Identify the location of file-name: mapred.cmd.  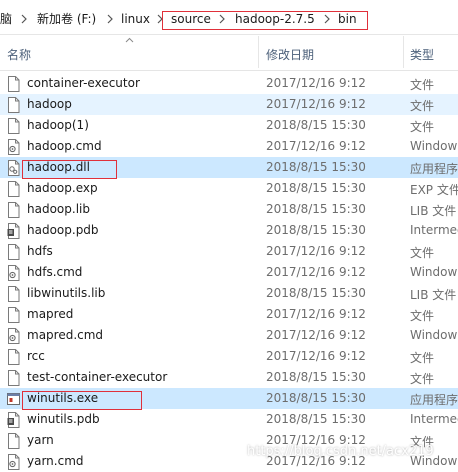
(65, 335).